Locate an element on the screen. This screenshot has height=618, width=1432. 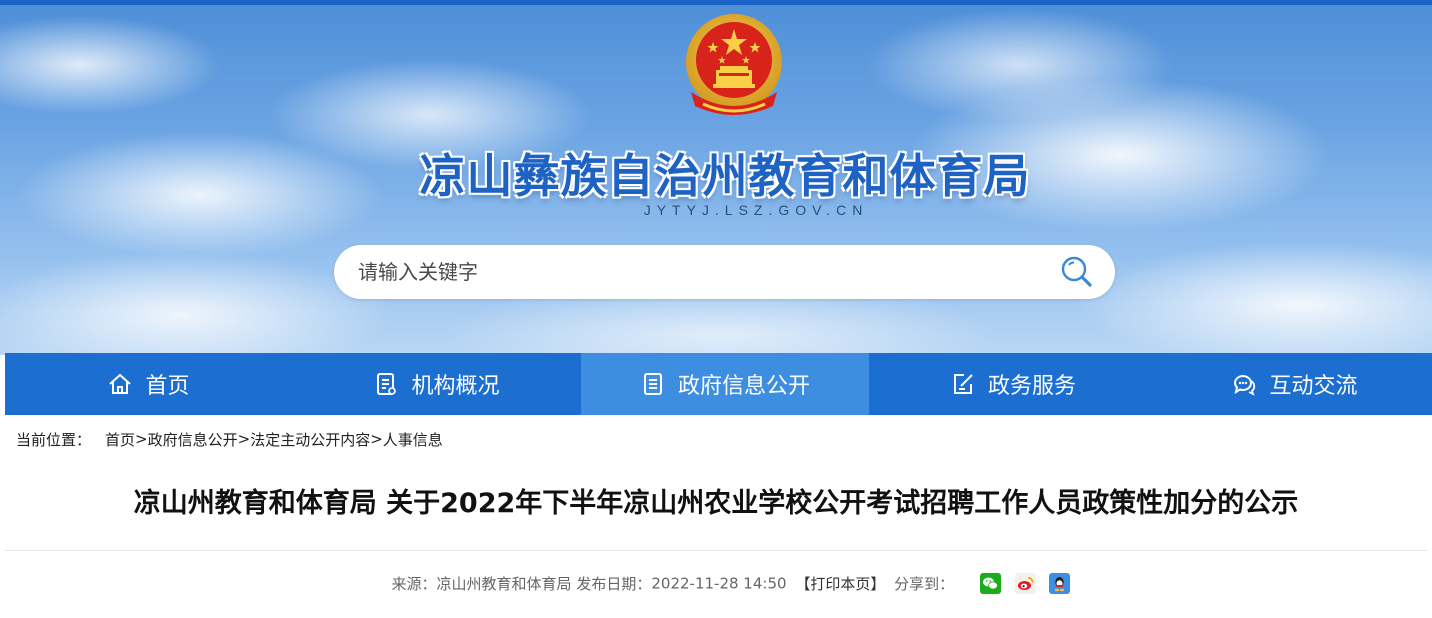
breadcrumb-link-statutory-content: 法定主动公开内容 is located at coordinates (310, 439).